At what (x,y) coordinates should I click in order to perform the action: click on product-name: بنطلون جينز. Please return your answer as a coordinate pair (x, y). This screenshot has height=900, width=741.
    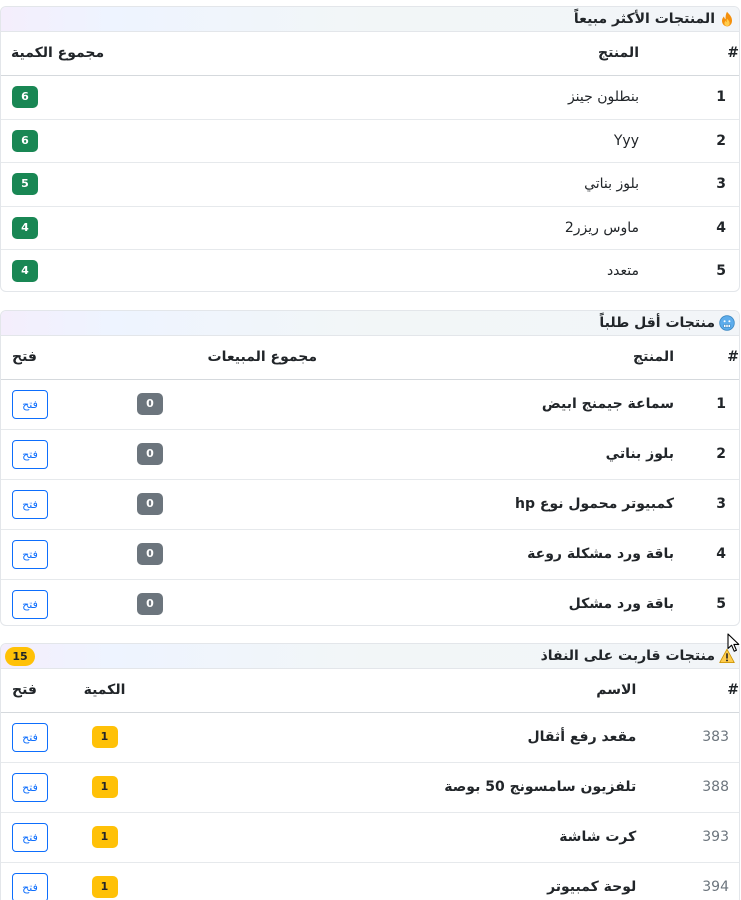
    Looking at the image, I should click on (422, 97).